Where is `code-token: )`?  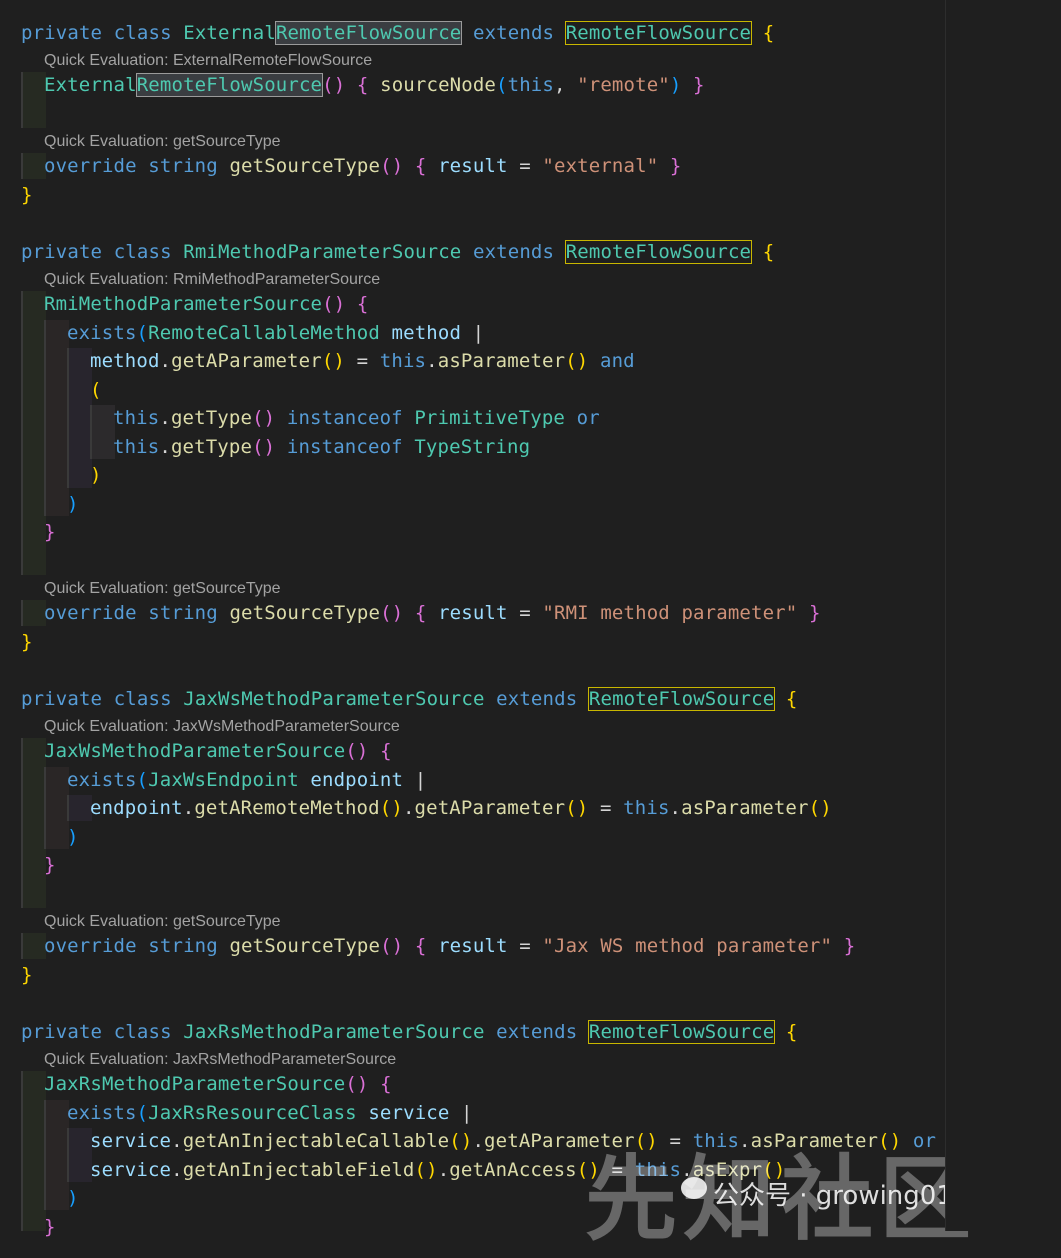 code-token: ) is located at coordinates (73, 837).